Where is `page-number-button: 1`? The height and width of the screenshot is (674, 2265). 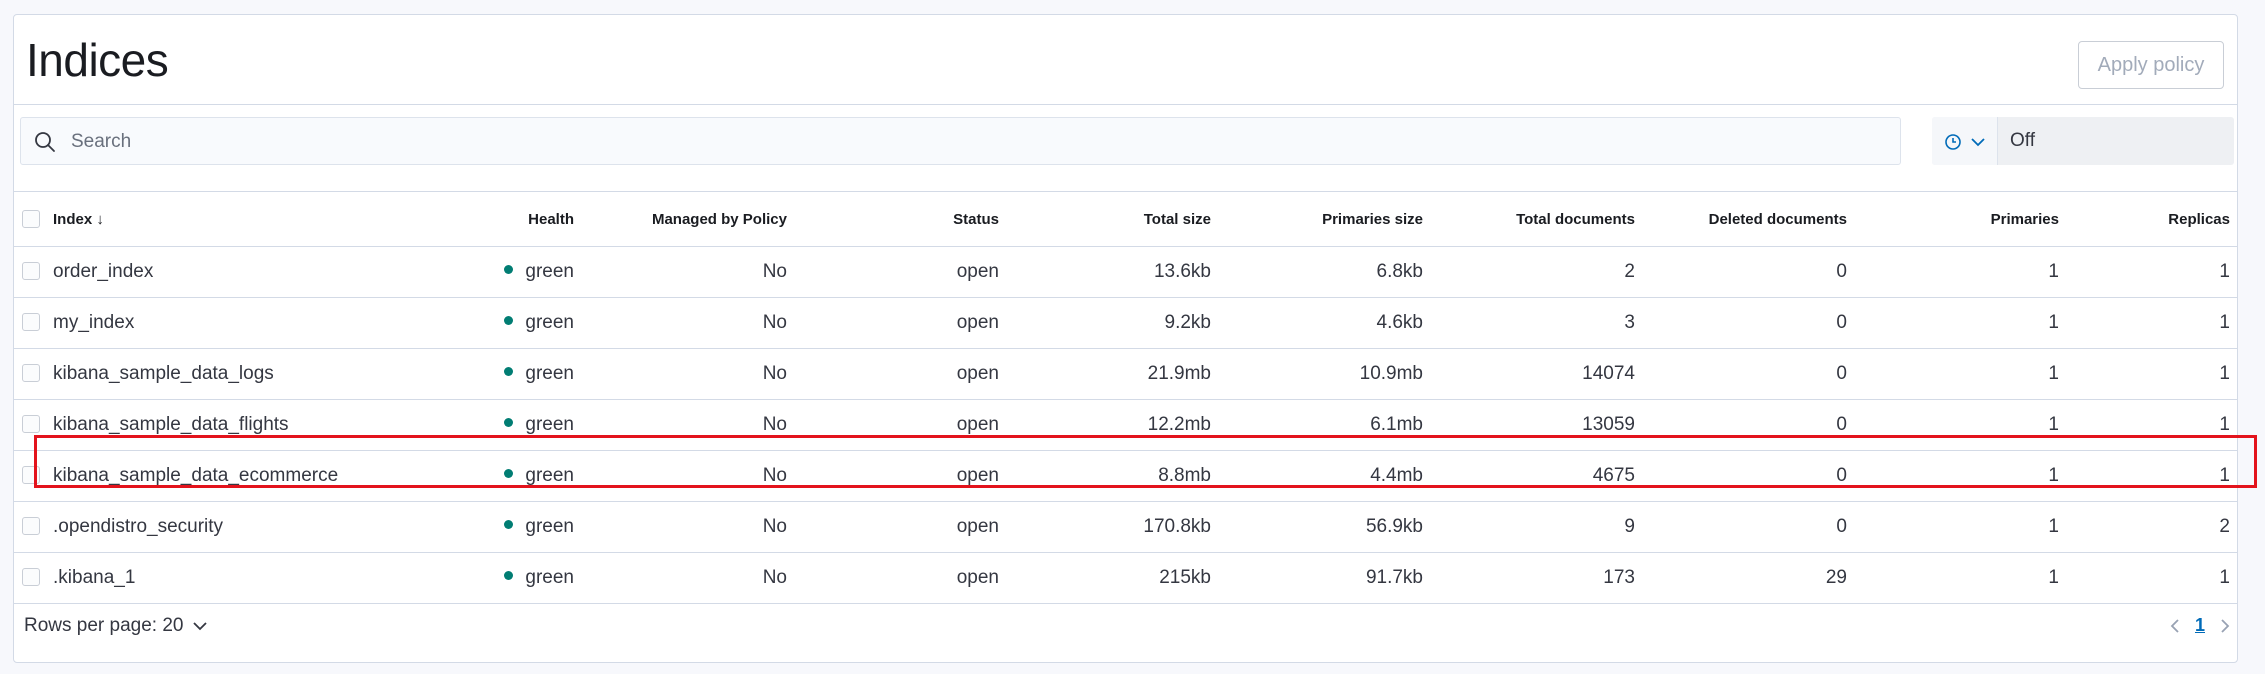
page-number-button: 1 is located at coordinates (2200, 625).